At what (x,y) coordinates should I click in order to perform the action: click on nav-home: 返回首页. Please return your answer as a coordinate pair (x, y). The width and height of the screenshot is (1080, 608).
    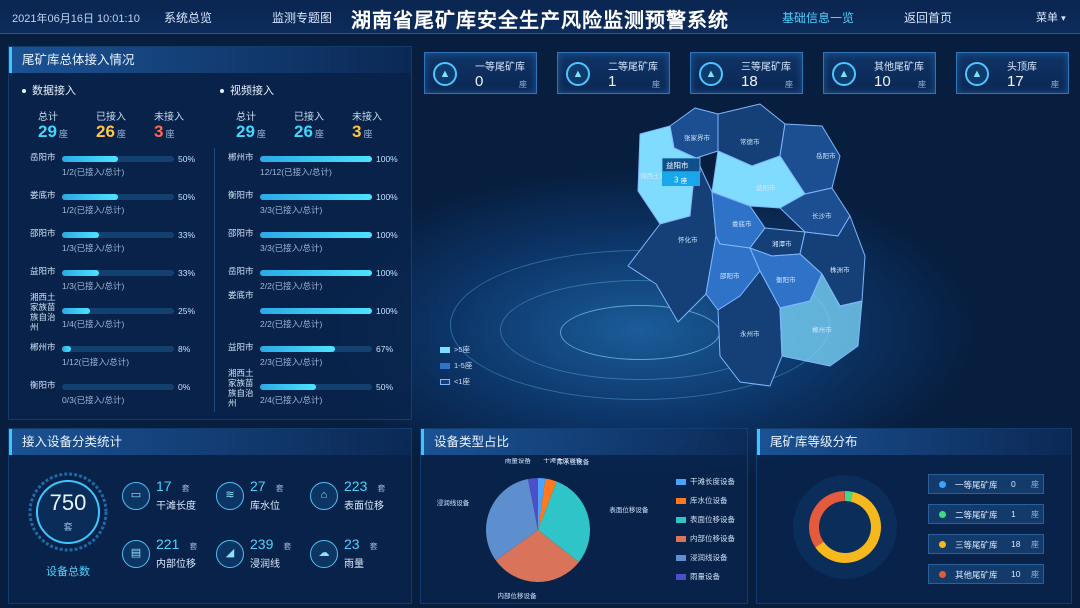
    Looking at the image, I should click on (928, 17).